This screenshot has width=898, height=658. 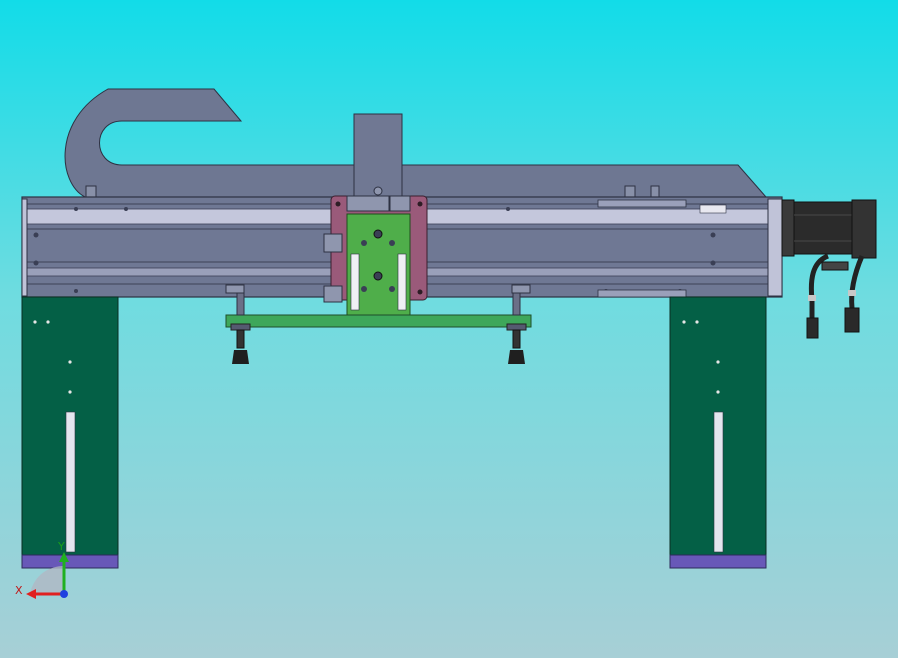 I want to click on top-fitting-right, so click(x=630, y=192).